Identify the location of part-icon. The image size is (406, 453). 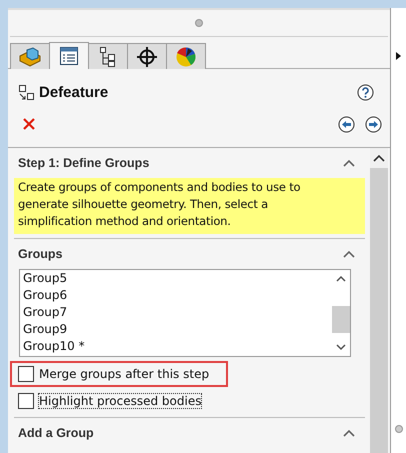
(30, 56).